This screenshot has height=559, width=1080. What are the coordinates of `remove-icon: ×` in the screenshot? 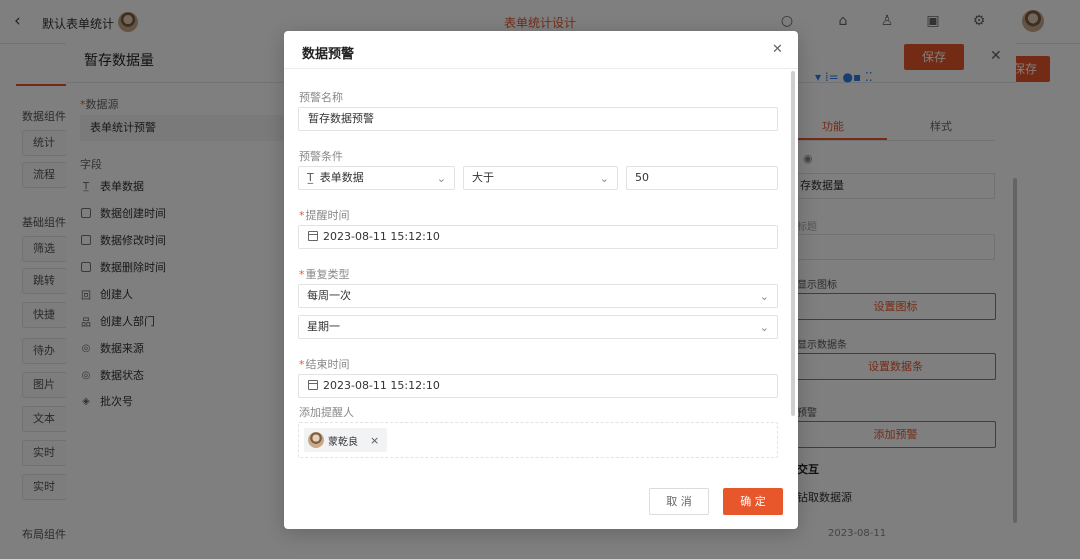 It's located at (374, 440).